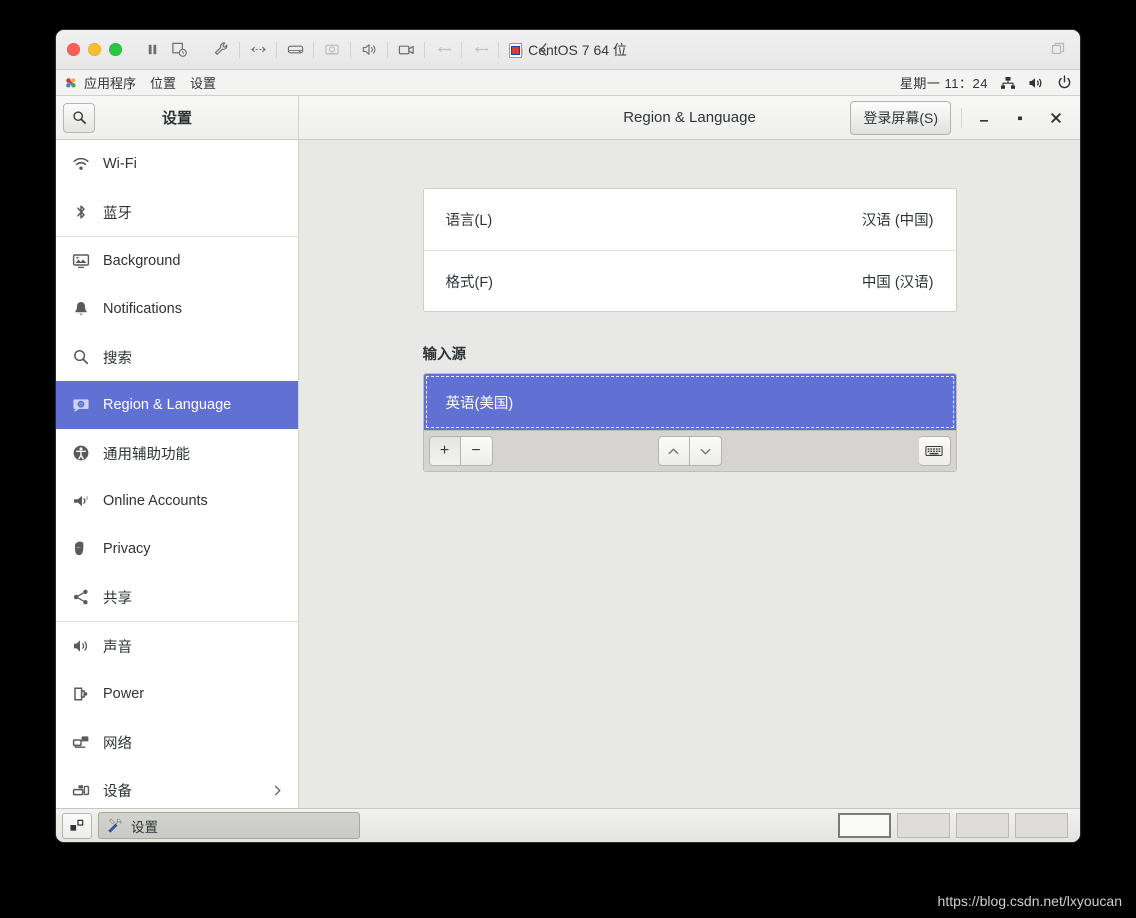  What do you see at coordinates (690, 219) in the screenshot?
I see `language-row: 语言(L) 汉语 (中国)` at bounding box center [690, 219].